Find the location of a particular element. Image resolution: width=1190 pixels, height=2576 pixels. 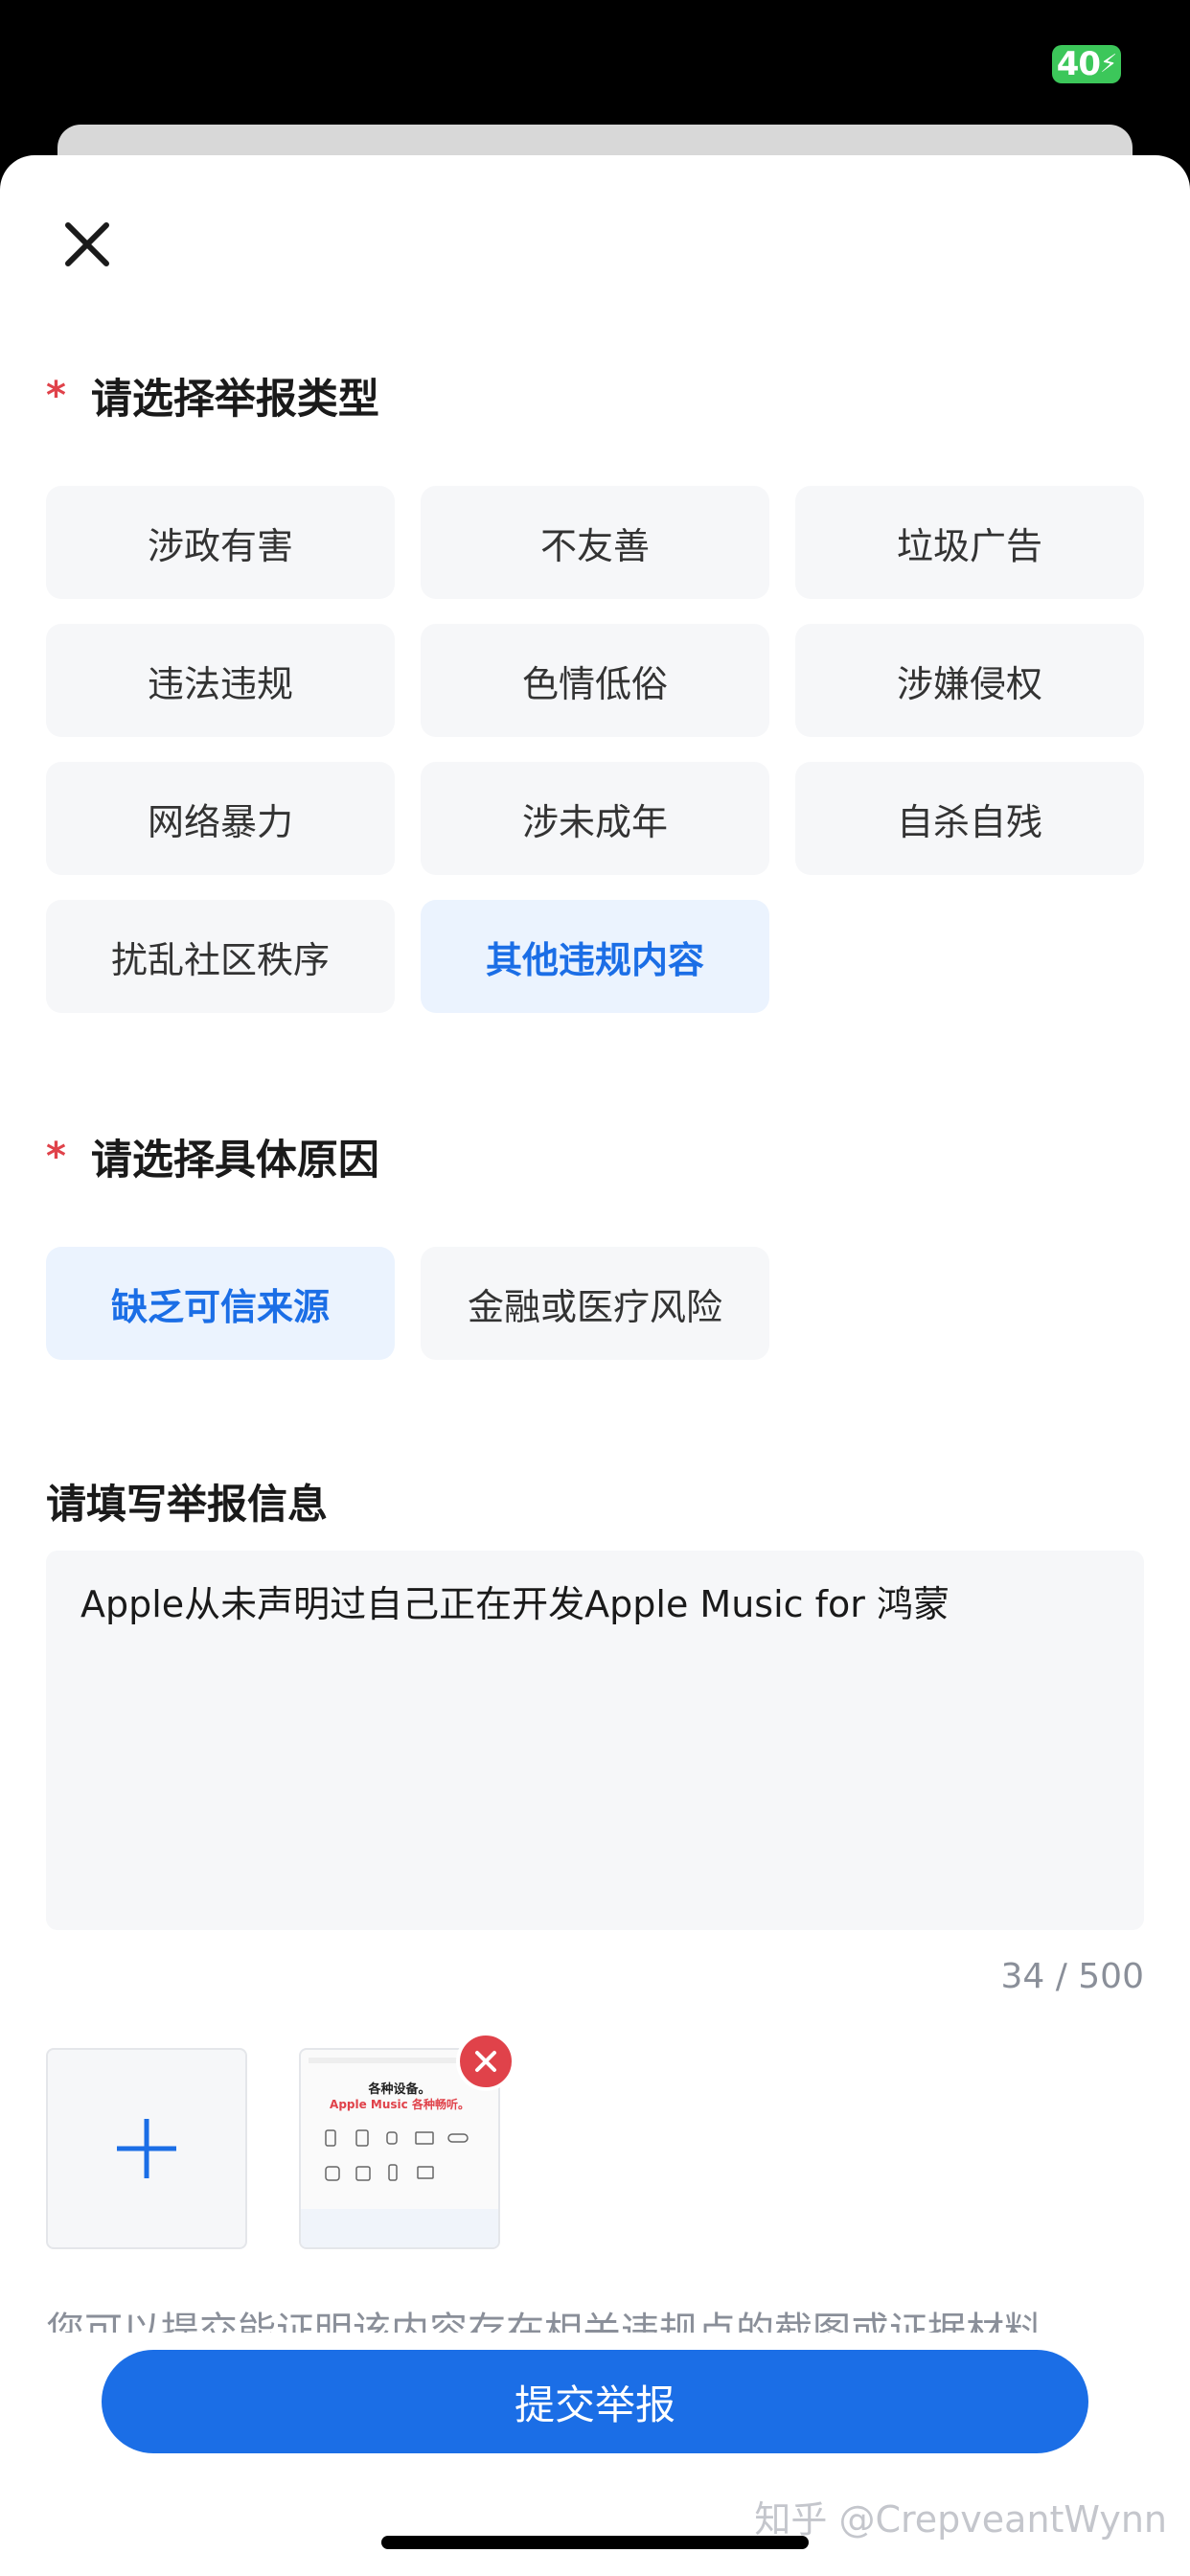

chip-type-1: 不友善 is located at coordinates (595, 542).